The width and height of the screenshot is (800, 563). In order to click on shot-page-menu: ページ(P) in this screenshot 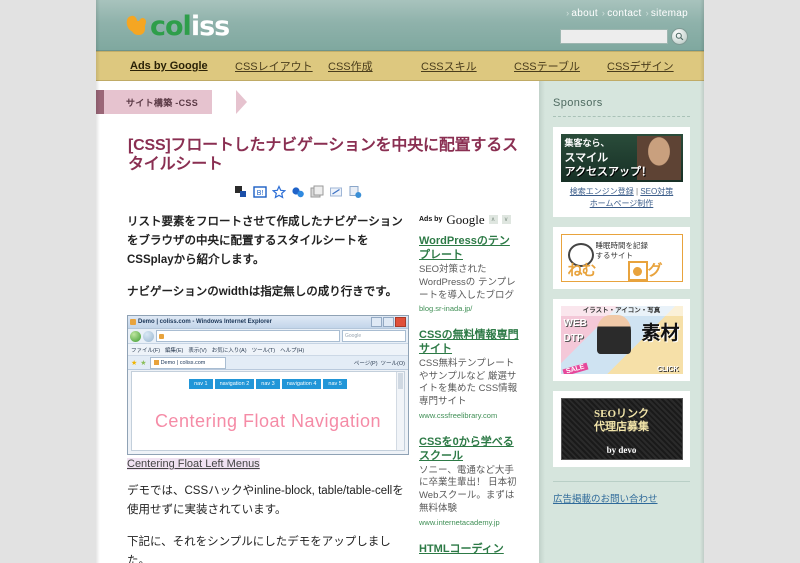, I will do `click(365, 363)`.